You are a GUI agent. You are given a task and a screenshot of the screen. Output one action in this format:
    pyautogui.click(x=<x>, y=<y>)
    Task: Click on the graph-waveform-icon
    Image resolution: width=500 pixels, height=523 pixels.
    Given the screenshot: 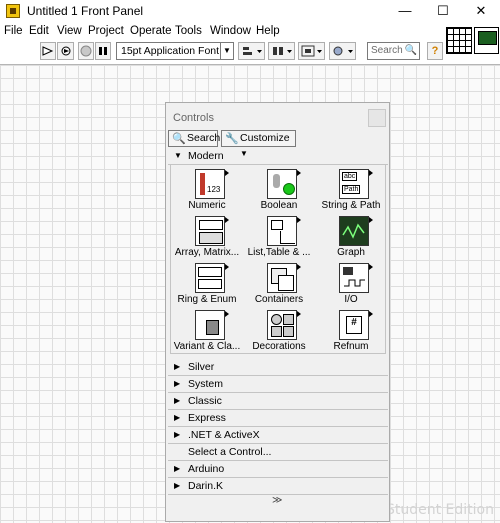 What is the action you would take?
    pyautogui.click(x=353, y=231)
    